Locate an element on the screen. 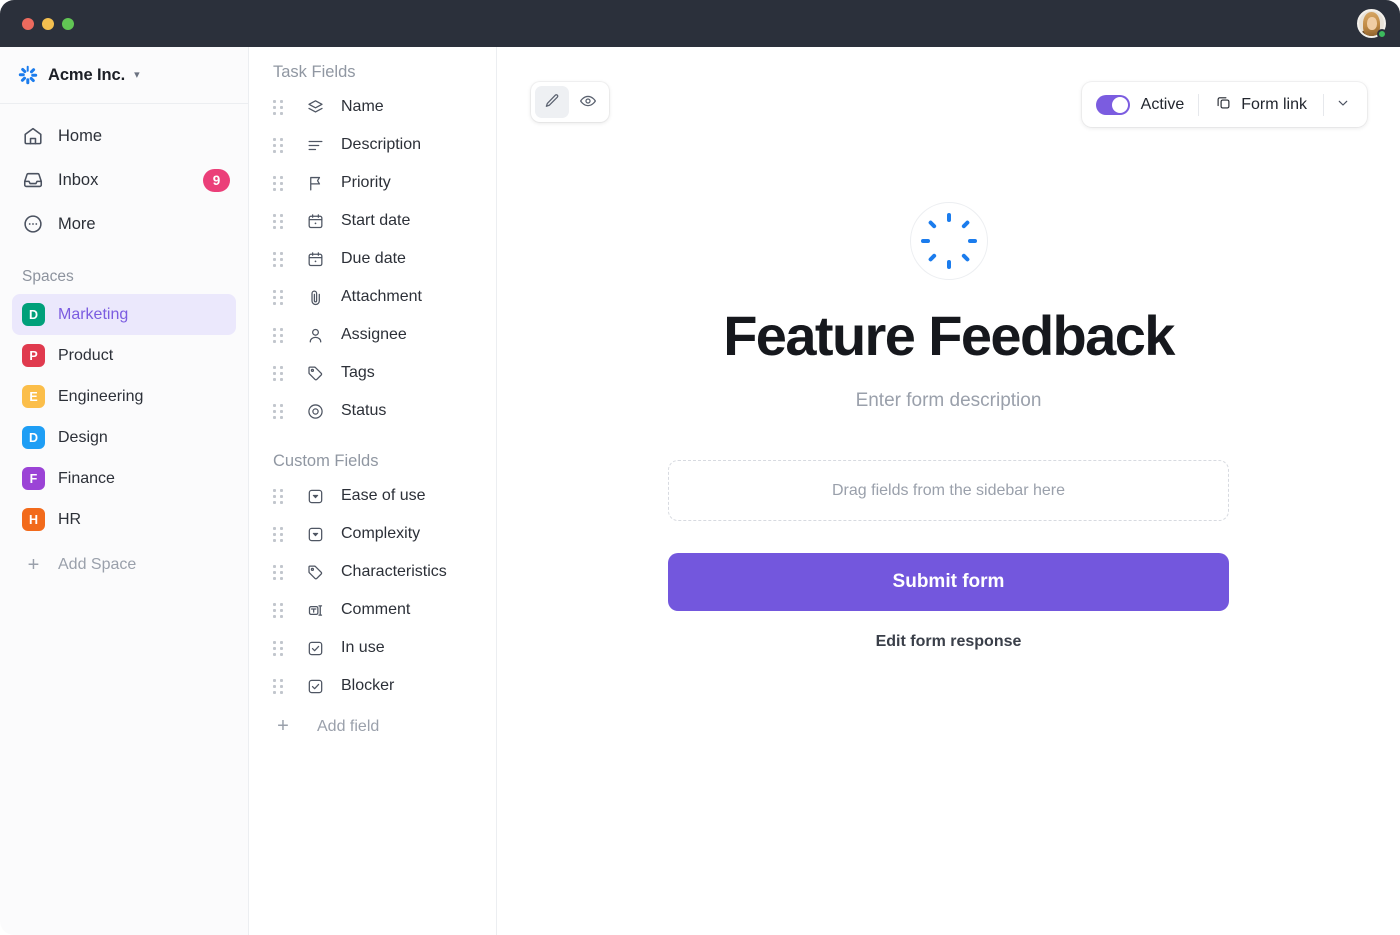 This screenshot has height=935, width=1400. online-status-dot is located at coordinates (1382, 34).